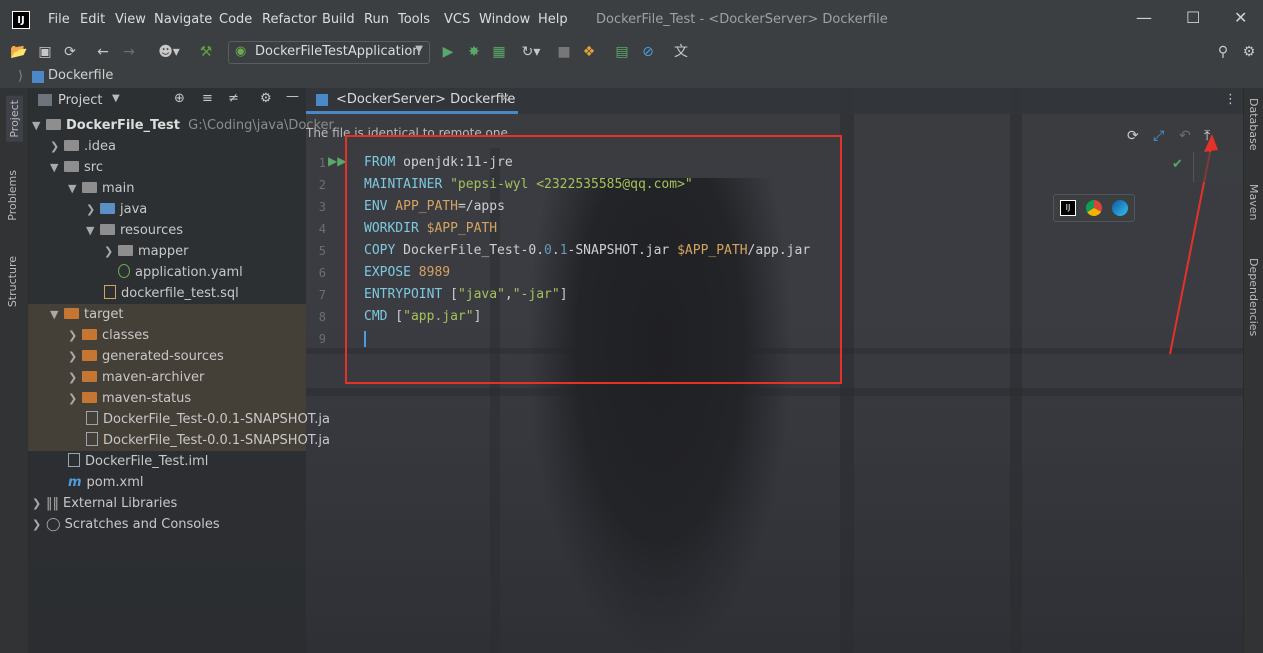  Describe the element at coordinates (87, 314) in the screenshot. I see `tree-item: ▼ target` at that location.